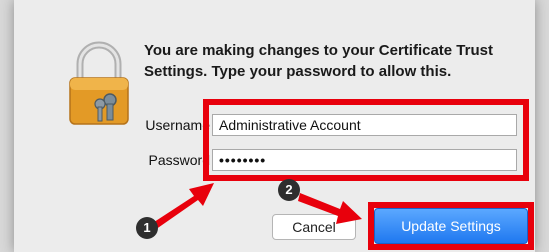  Describe the element at coordinates (289, 190) in the screenshot. I see `step-2-badge: 2` at that location.